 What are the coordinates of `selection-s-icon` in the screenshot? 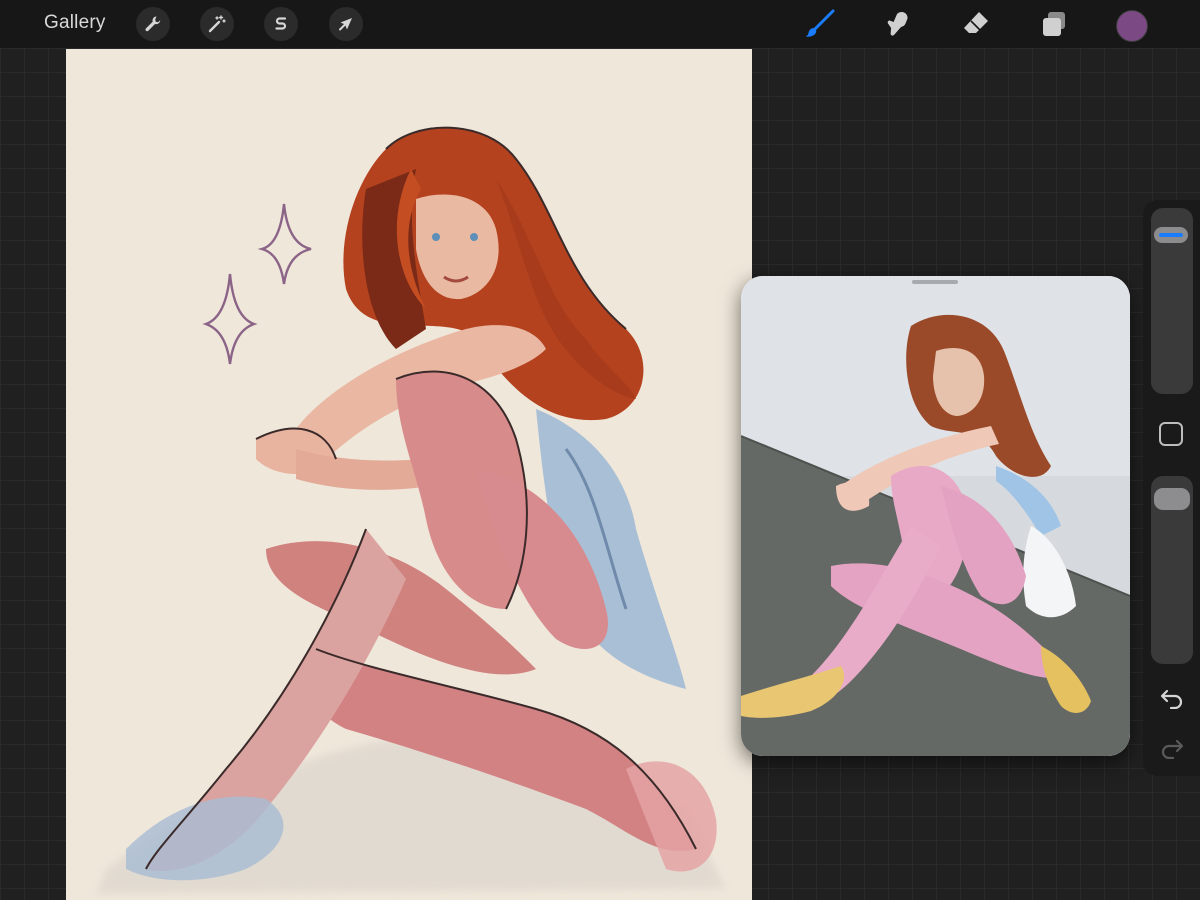 It's located at (281, 23).